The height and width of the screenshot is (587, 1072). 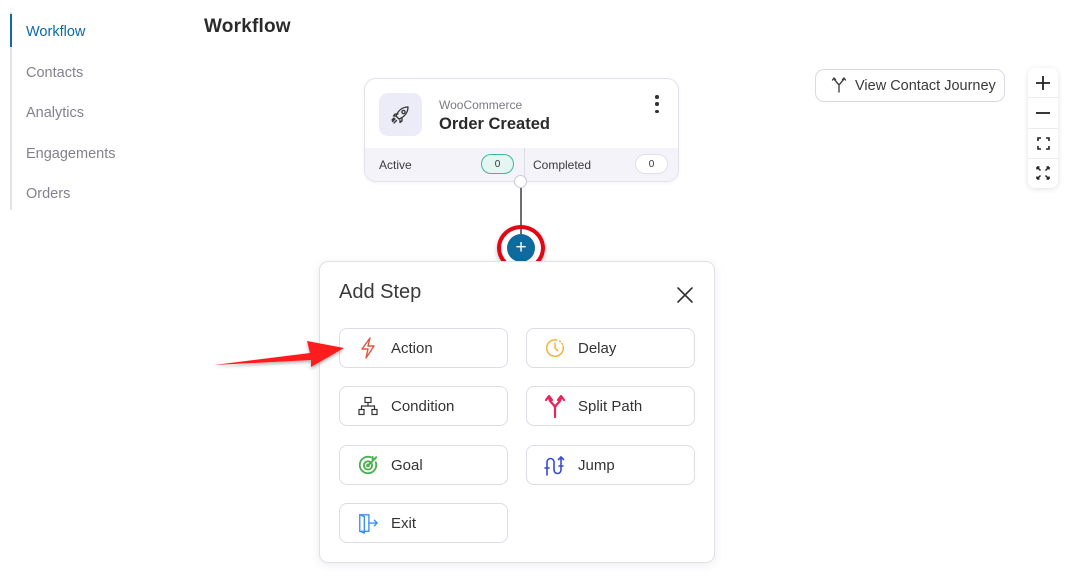 What do you see at coordinates (520, 181) in the screenshot?
I see `connector-port` at bounding box center [520, 181].